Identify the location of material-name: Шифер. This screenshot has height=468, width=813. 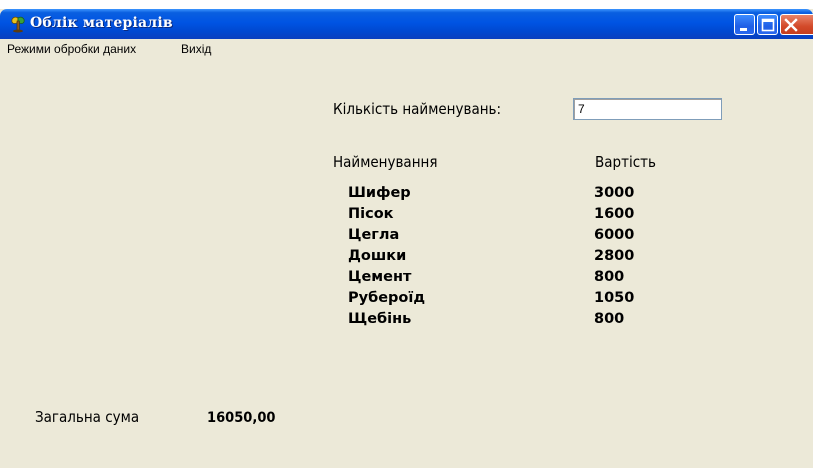
(379, 193).